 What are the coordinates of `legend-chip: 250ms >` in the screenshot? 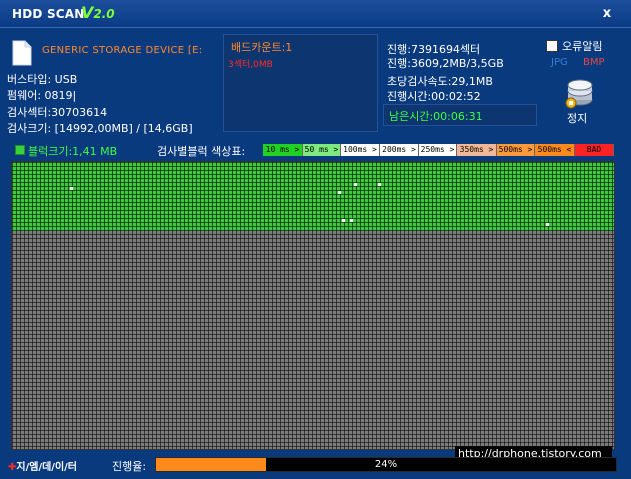 It's located at (438, 150).